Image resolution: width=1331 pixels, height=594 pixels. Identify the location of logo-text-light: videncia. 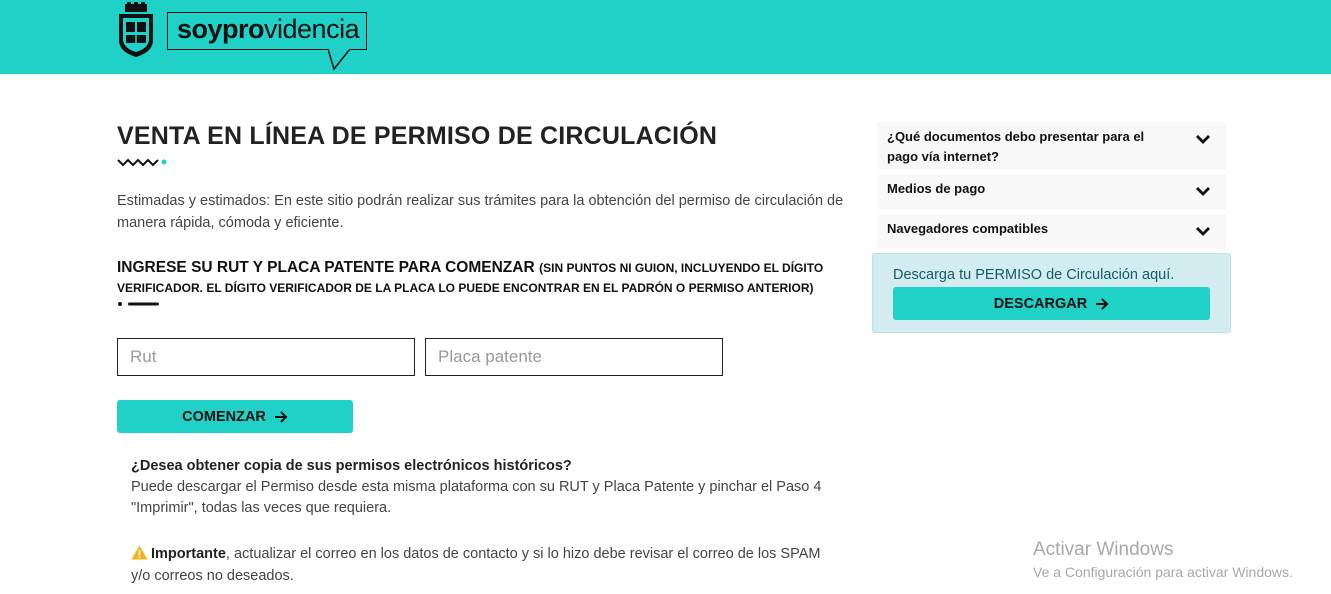
(312, 29).